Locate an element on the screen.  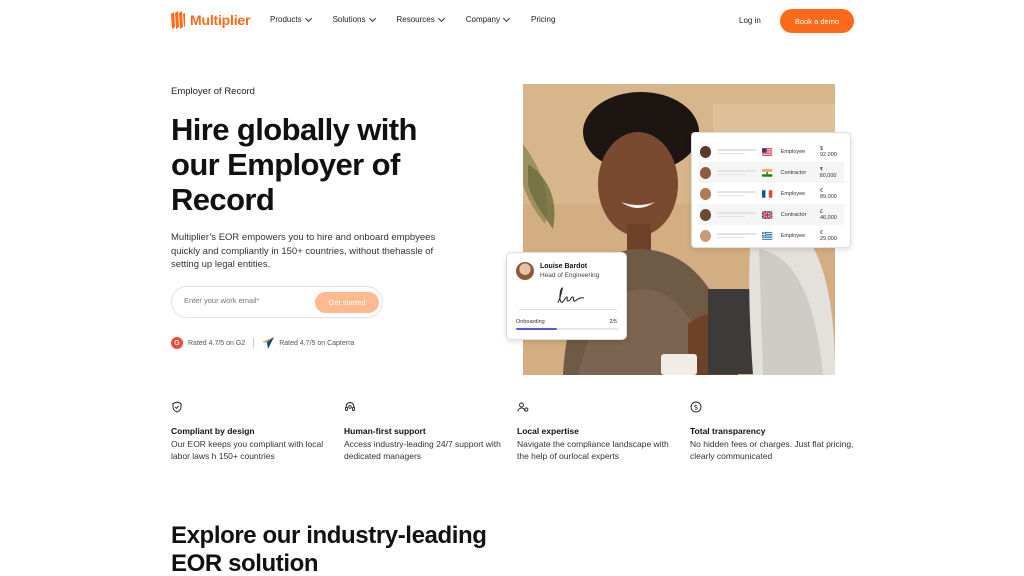
greece-flag-icon is located at coordinates (767, 235).